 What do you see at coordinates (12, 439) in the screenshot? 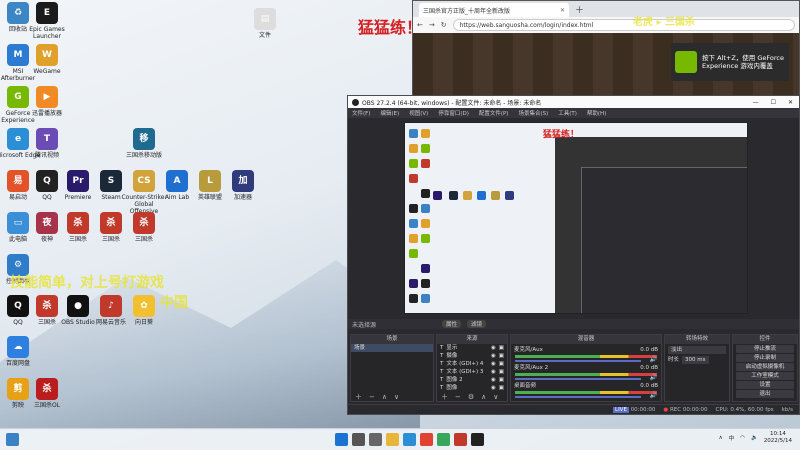
I see `widgets-icon` at bounding box center [12, 439].